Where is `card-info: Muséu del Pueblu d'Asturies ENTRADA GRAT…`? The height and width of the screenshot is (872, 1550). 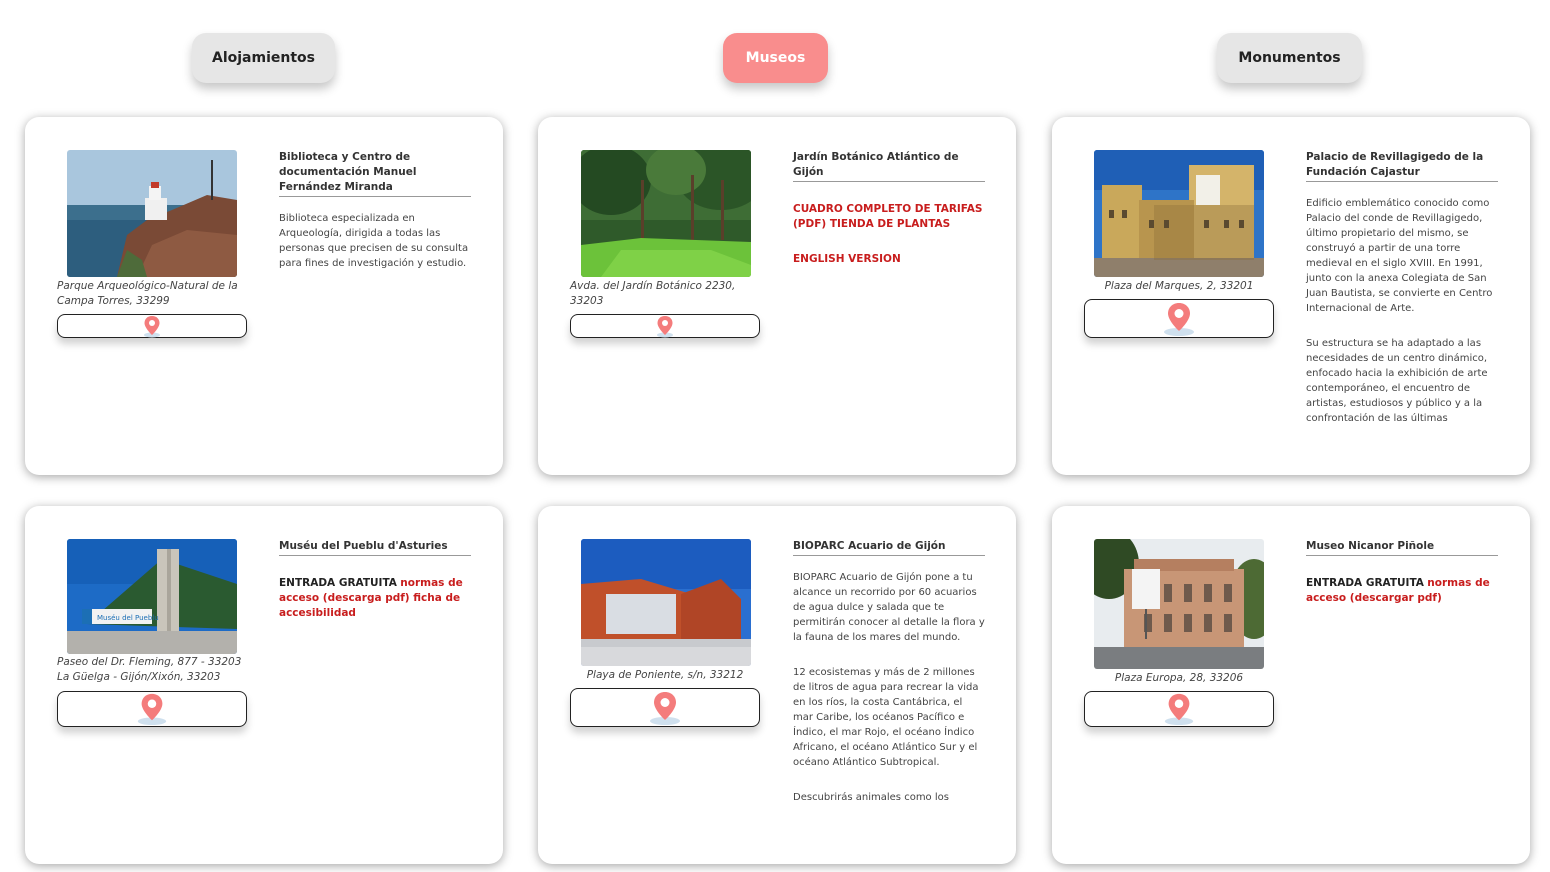 card-info: Muséu del Pueblu d'Asturies ENTRADA GRAT… is located at coordinates (375, 580).